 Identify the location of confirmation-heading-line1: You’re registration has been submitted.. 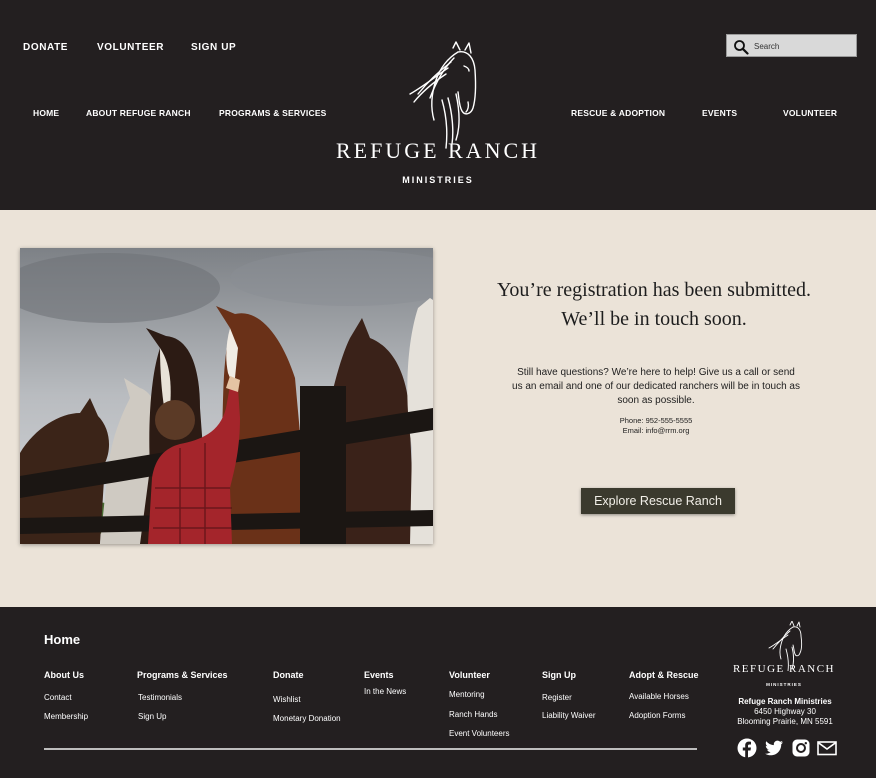
(654, 290).